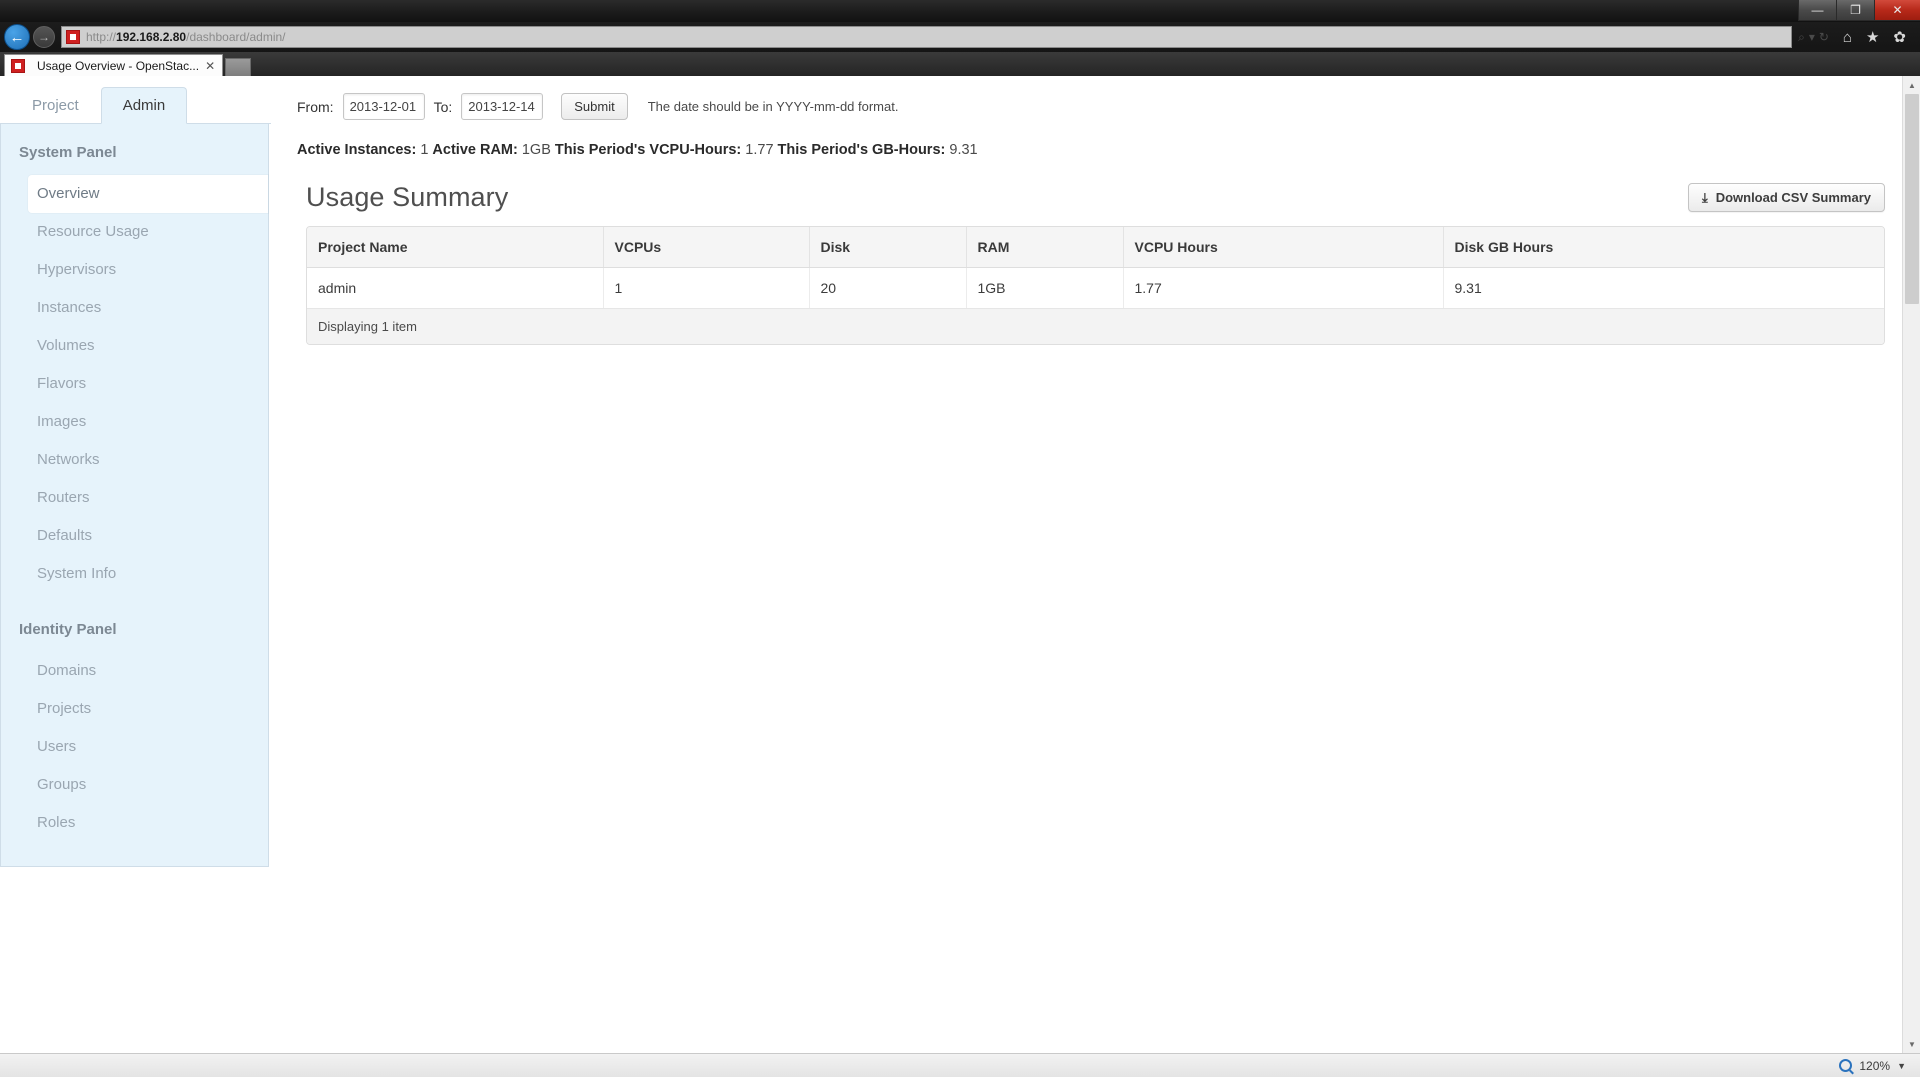 The image size is (1920, 1077). What do you see at coordinates (475, 150) in the screenshot?
I see `active-ram-label: Active RAM:` at bounding box center [475, 150].